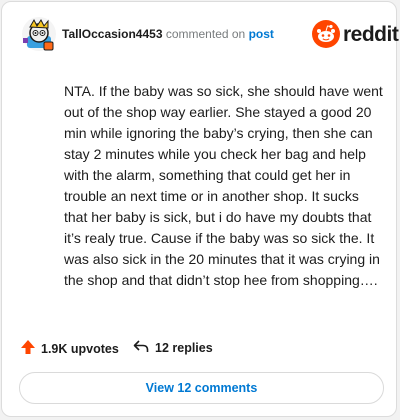  I want to click on username: TallOccasion4453, so click(112, 34).